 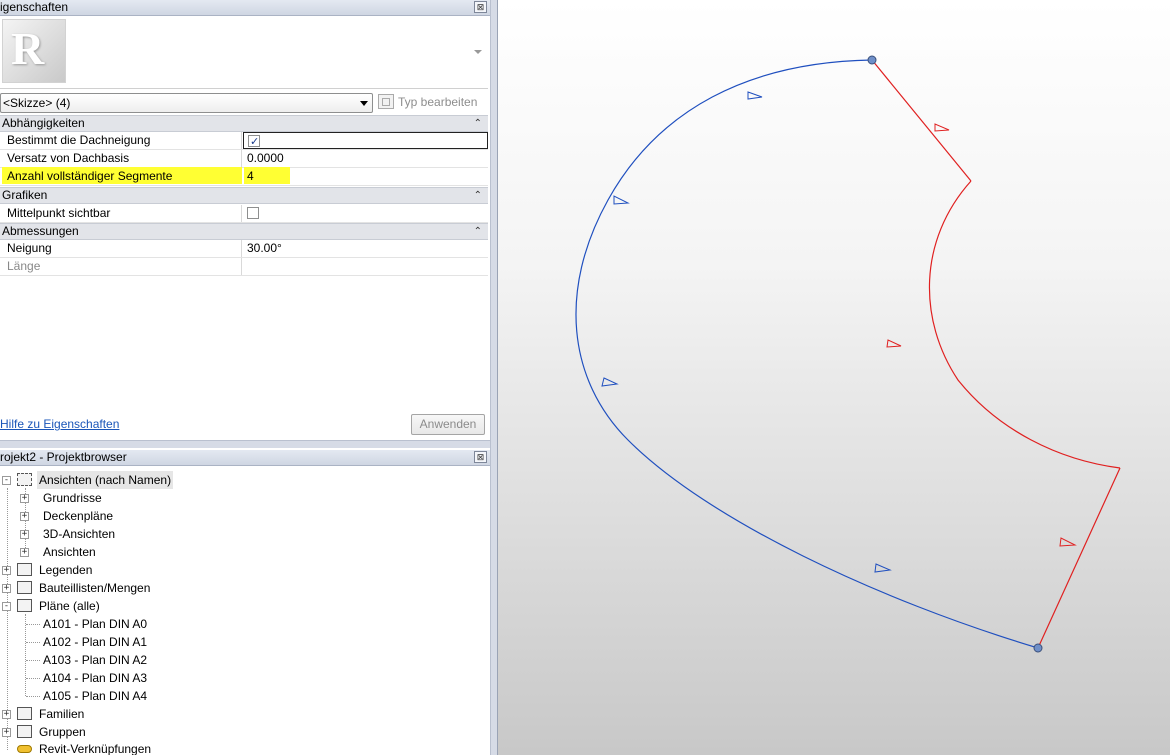 What do you see at coordinates (365, 176) in the screenshot?
I see `full-segments-field: 4` at bounding box center [365, 176].